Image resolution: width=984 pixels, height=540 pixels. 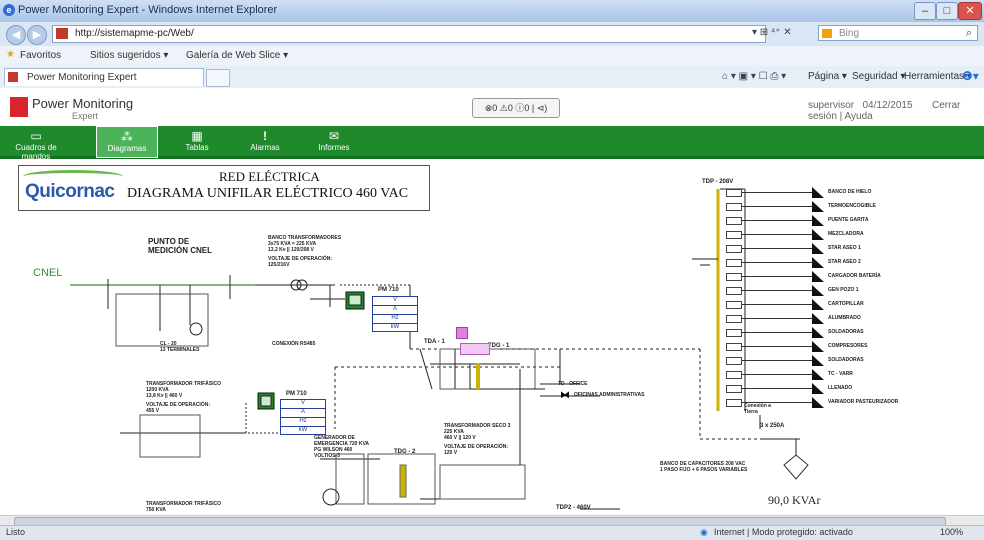 What do you see at coordinates (852, 206) in the screenshot?
I see `load-label: TERMOENCOGIBLE` at bounding box center [852, 206].